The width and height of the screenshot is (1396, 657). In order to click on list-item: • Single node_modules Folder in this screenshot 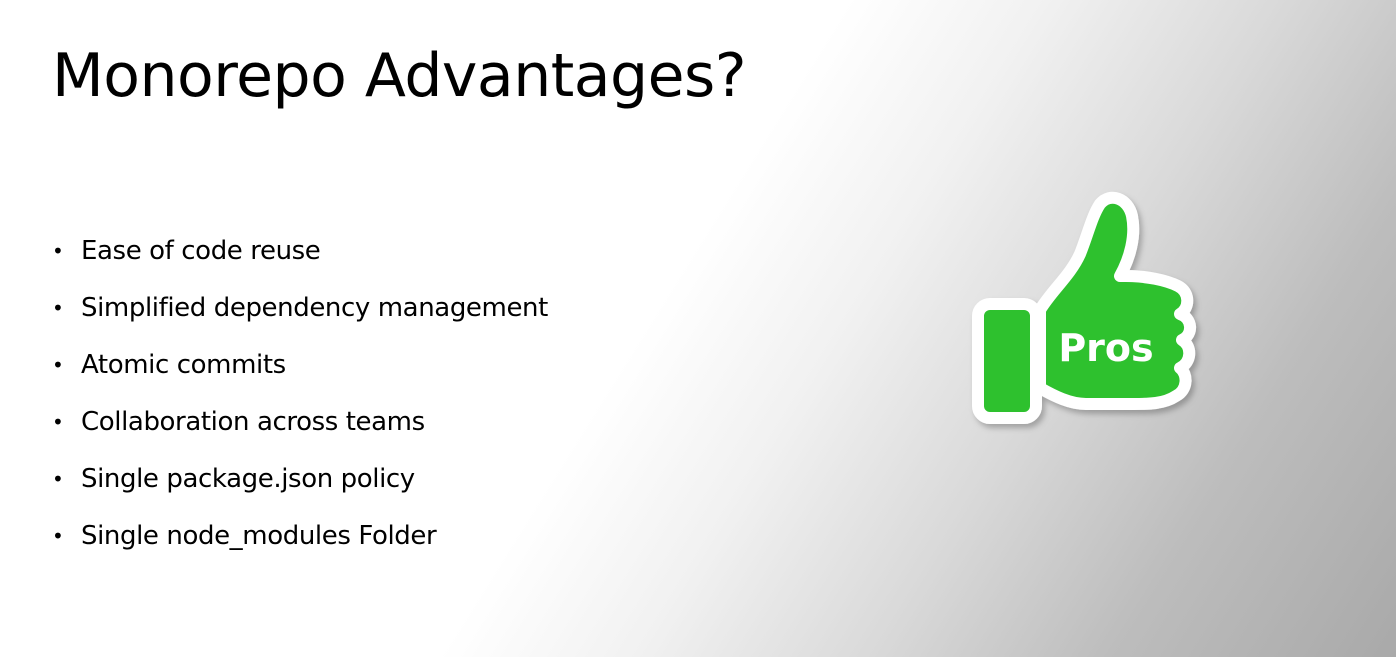, I will do `click(299, 535)`.